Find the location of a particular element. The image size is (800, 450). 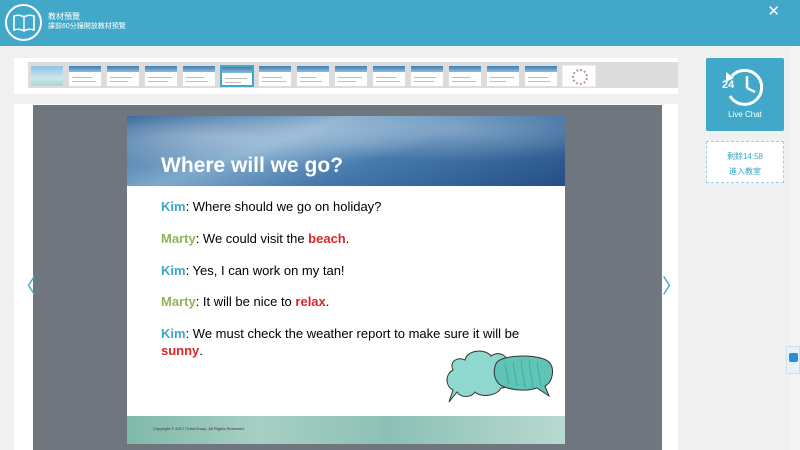

prev-slide-arrow-icon: 〈 is located at coordinates (26, 284).